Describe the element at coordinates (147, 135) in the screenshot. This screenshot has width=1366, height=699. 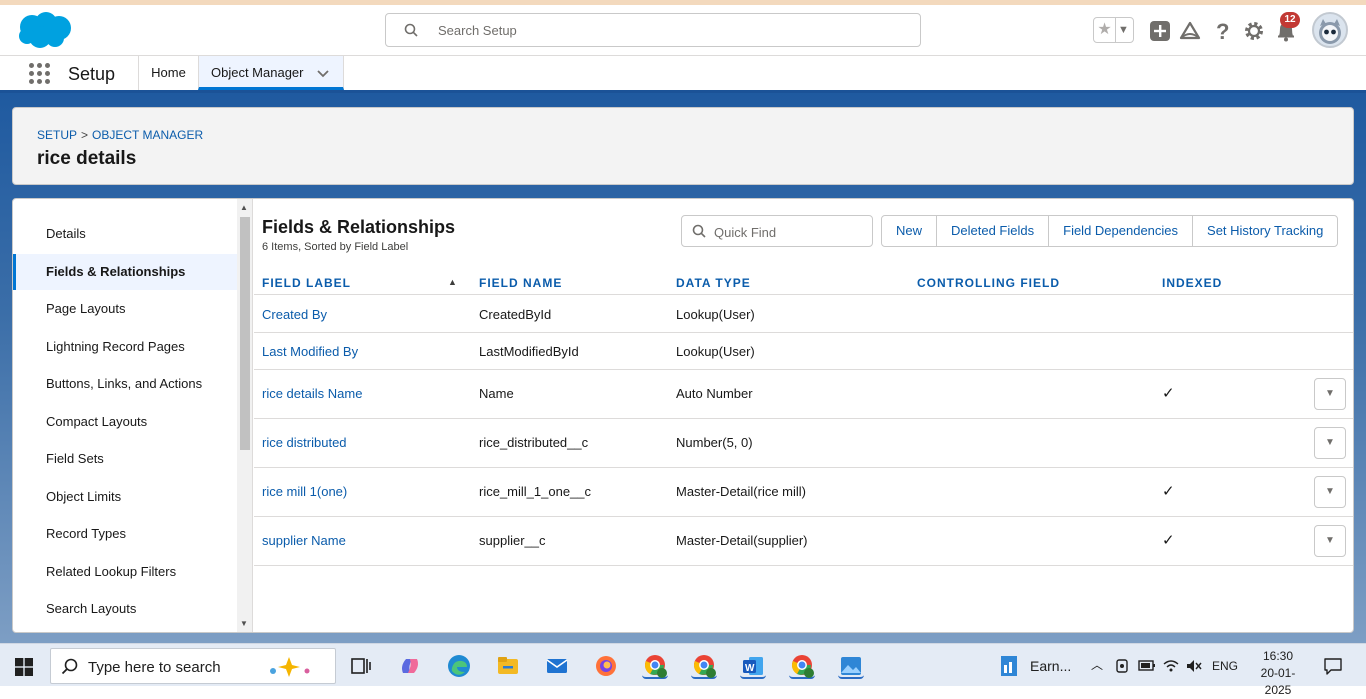
I see `breadcrumb-object-manager: OBJECT MANAGER` at that location.